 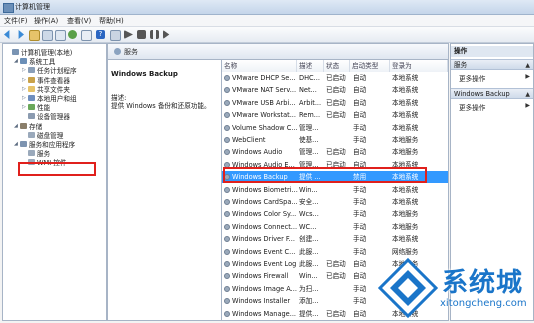 I want to click on table-row: Windows Color Sy... Wcs... 手动 本地服务, so click(x=335, y=214).